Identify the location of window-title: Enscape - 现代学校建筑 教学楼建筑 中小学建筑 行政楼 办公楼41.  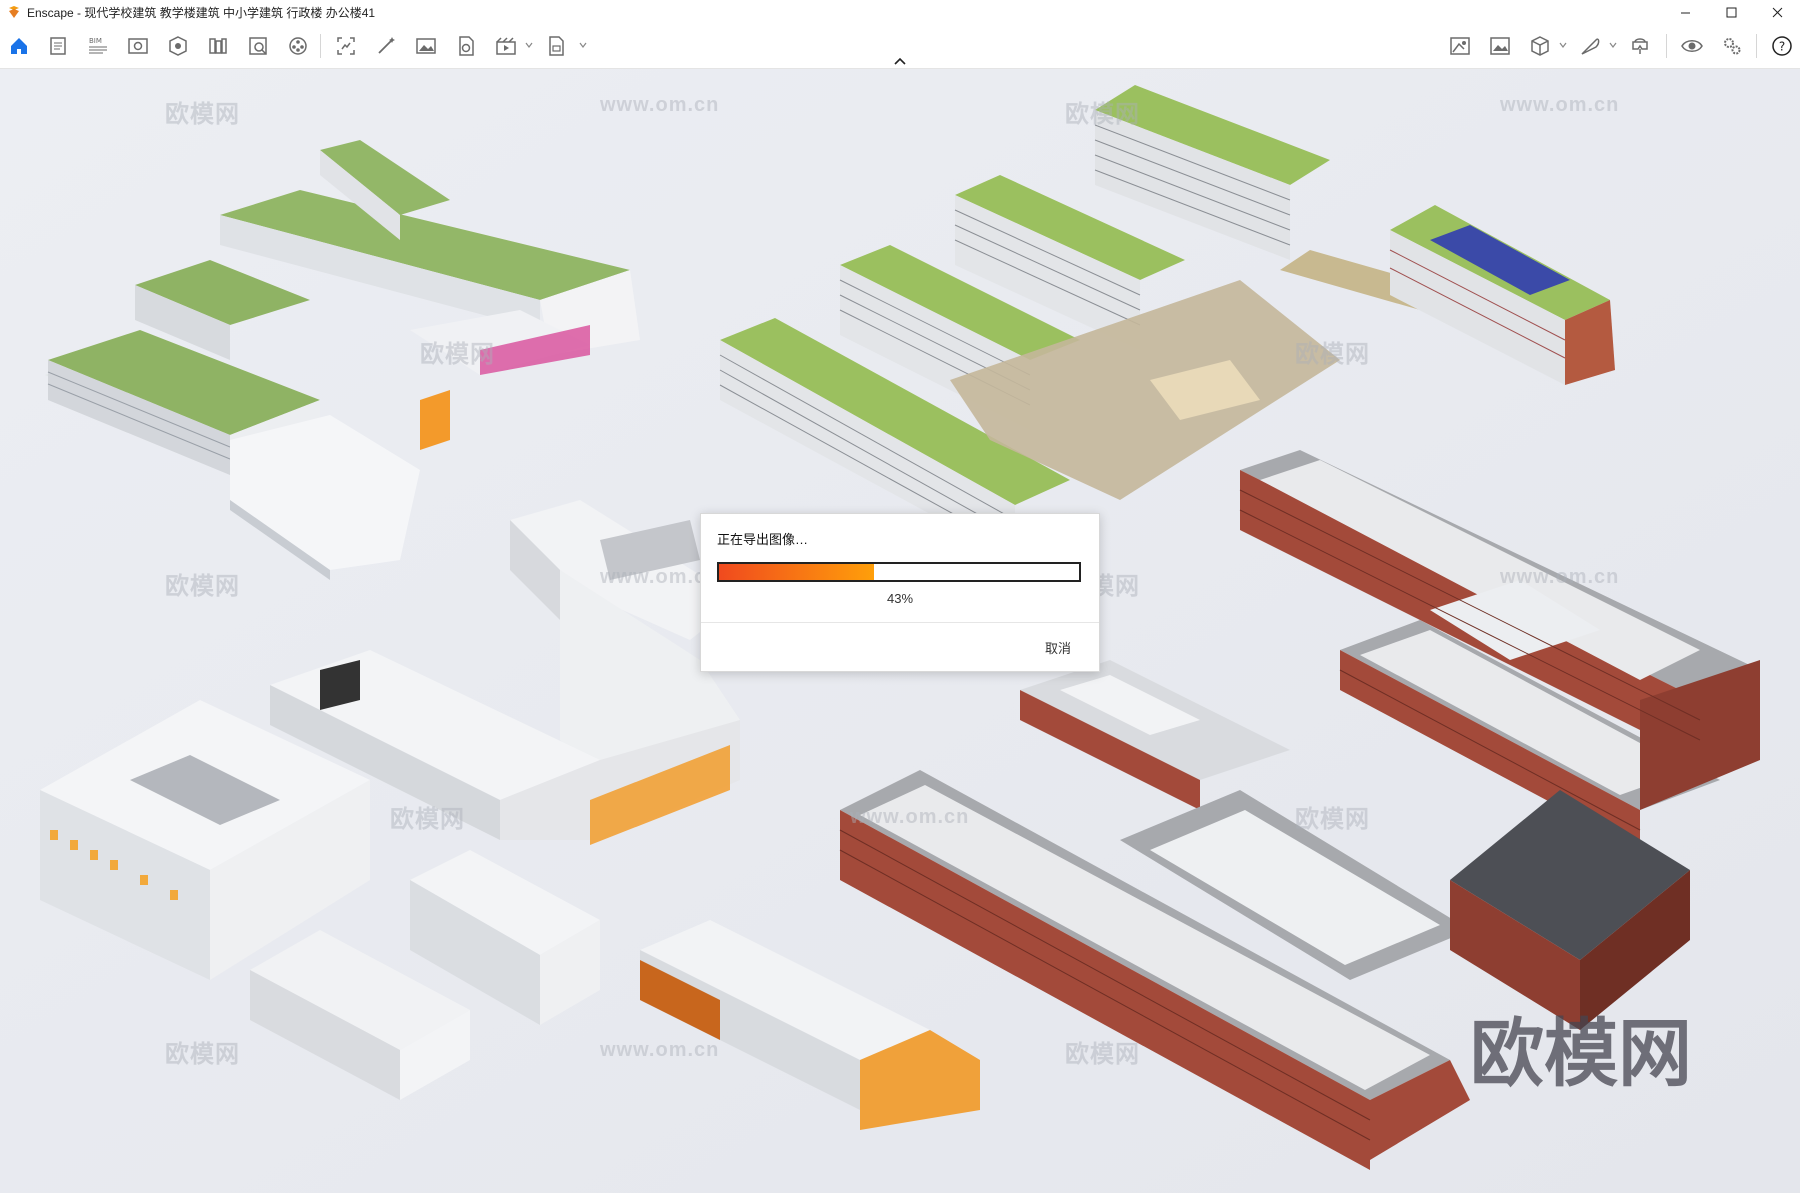
(201, 12).